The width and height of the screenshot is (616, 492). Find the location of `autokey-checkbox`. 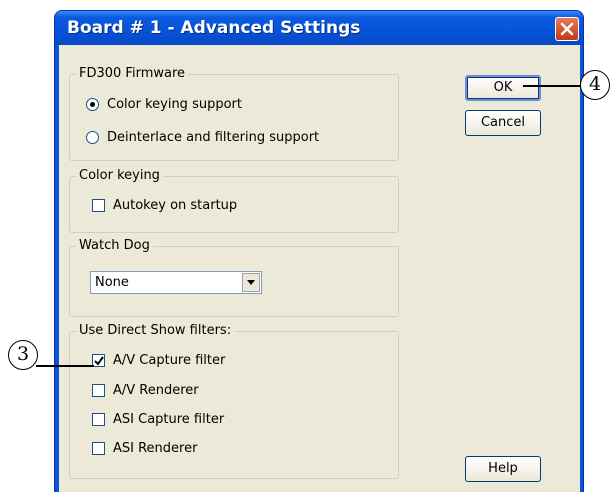

autokey-checkbox is located at coordinates (98, 205).